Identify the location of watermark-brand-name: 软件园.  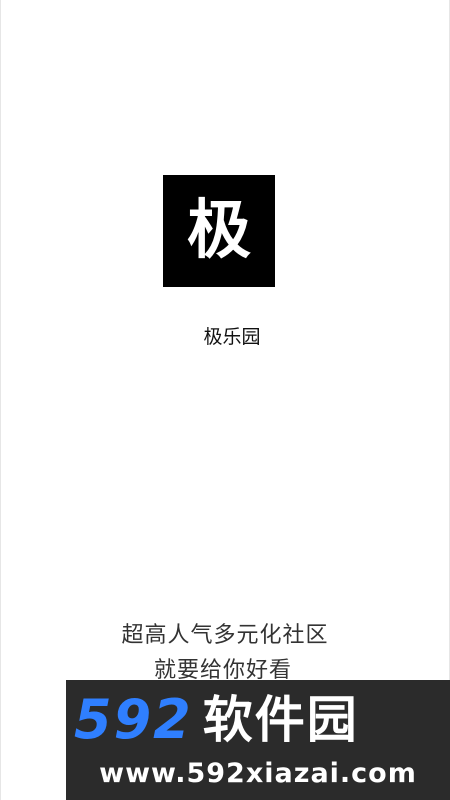
(280, 720).